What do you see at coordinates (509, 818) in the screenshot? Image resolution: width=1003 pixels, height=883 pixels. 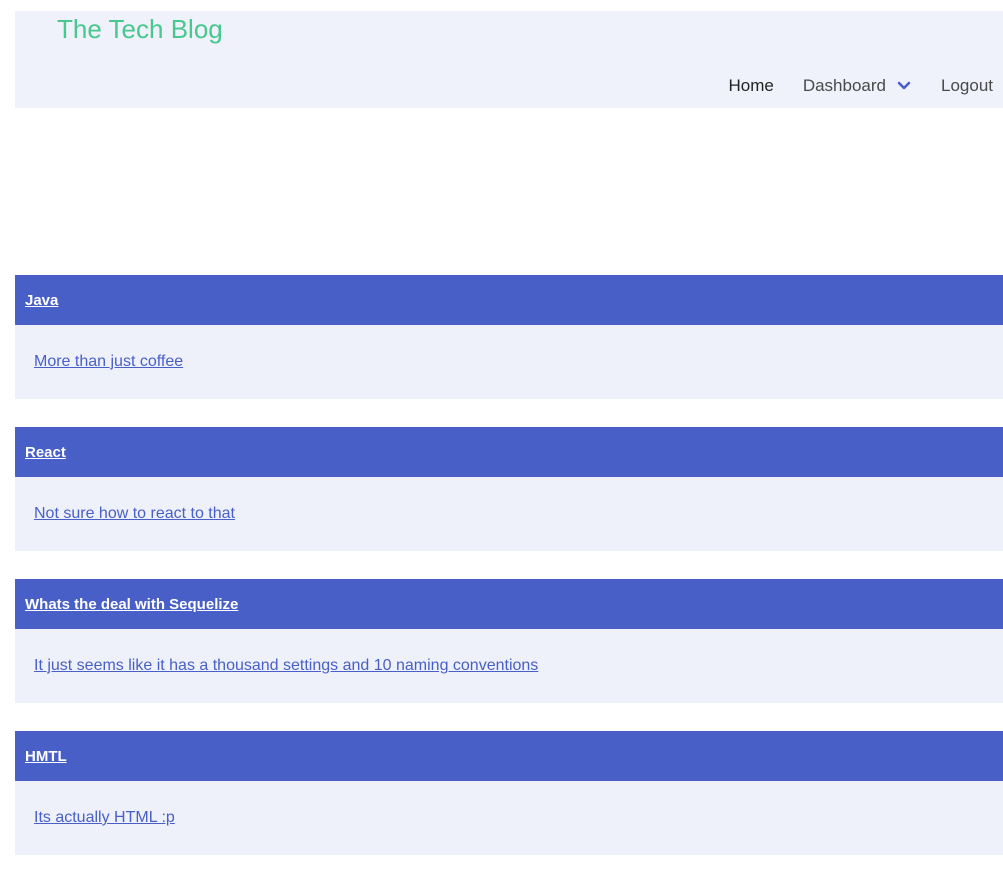 I see `post-body: Its actually HTML :p` at bounding box center [509, 818].